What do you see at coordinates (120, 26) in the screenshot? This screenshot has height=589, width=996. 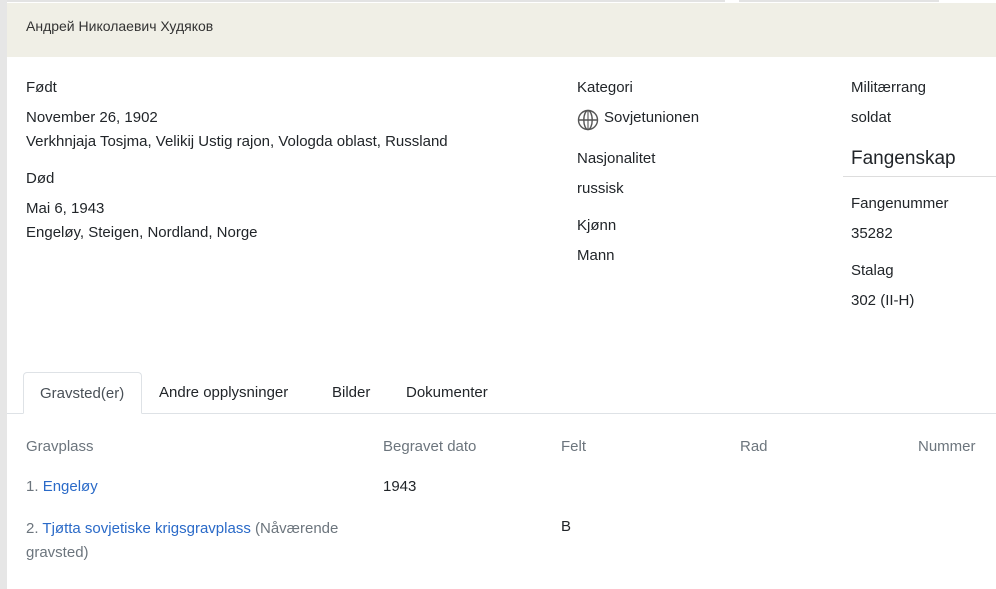 I see `person-name: Андрей Николаевич Худяков` at bounding box center [120, 26].